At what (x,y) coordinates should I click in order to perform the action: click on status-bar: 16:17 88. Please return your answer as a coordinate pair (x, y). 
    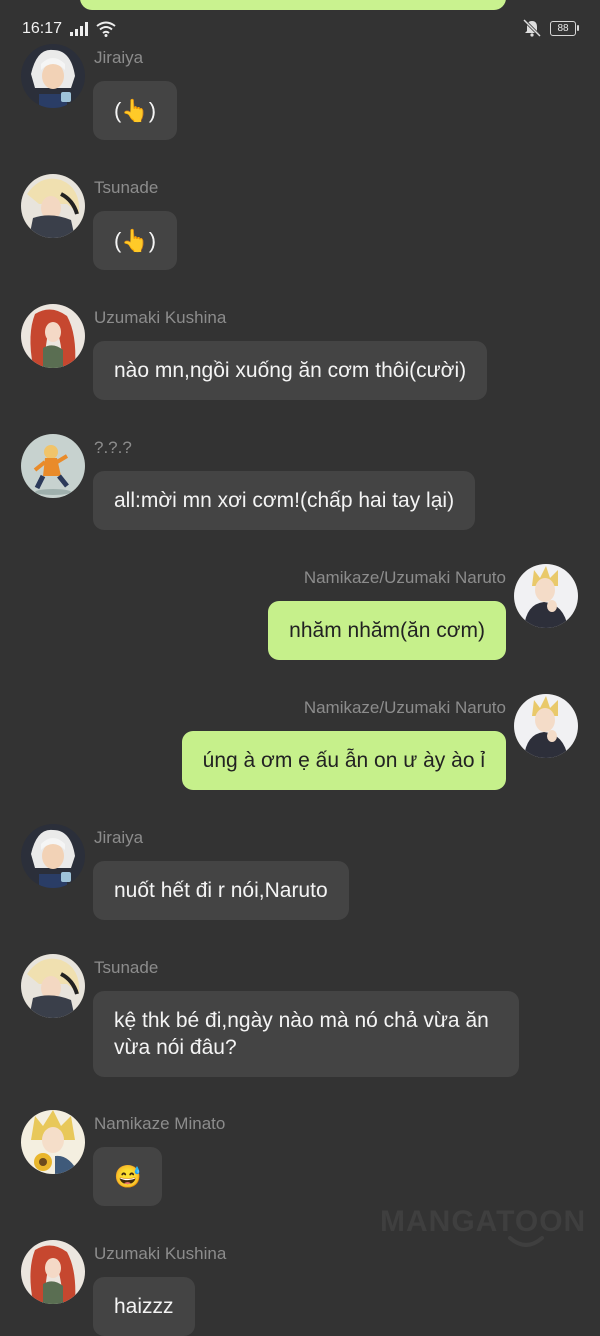
    Looking at the image, I should click on (300, 28).